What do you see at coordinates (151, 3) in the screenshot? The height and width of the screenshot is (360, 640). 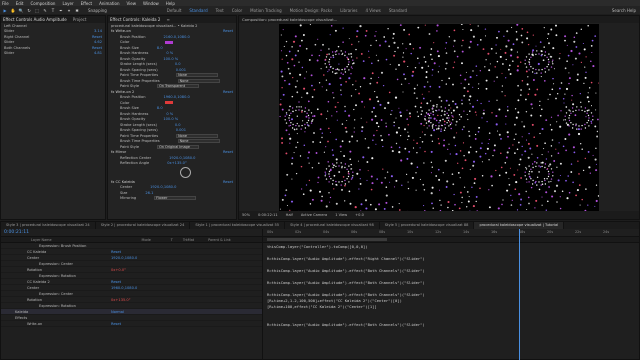 I see `menu-item-window: Window` at bounding box center [151, 3].